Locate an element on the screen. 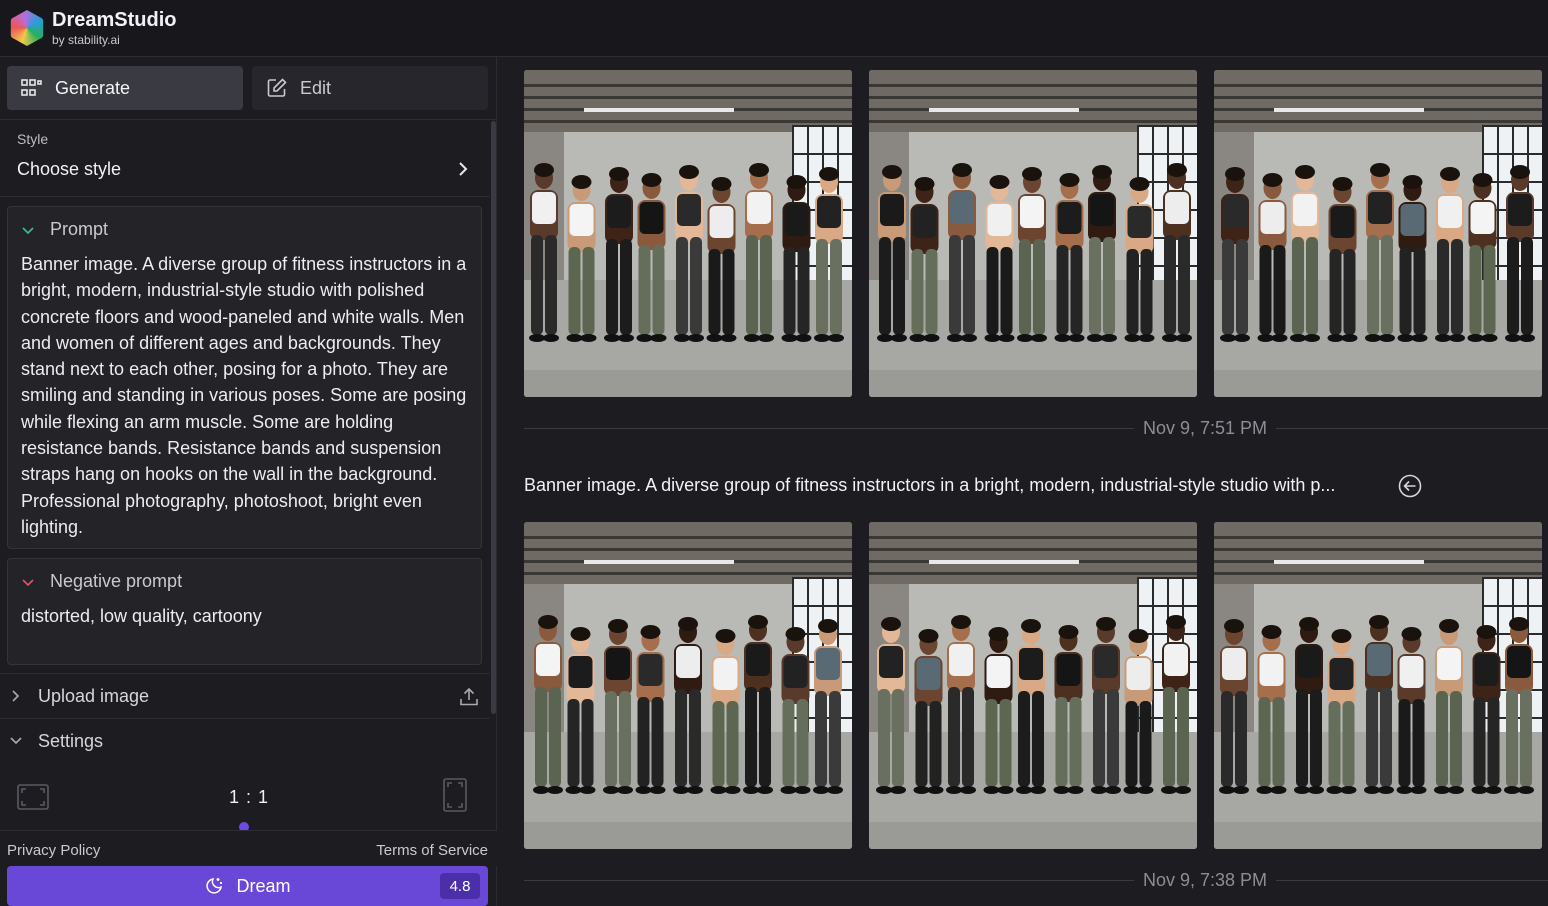 This screenshot has height=906, width=1548. timestamp-text: Nov 9, 7:51 PM is located at coordinates (1205, 428).